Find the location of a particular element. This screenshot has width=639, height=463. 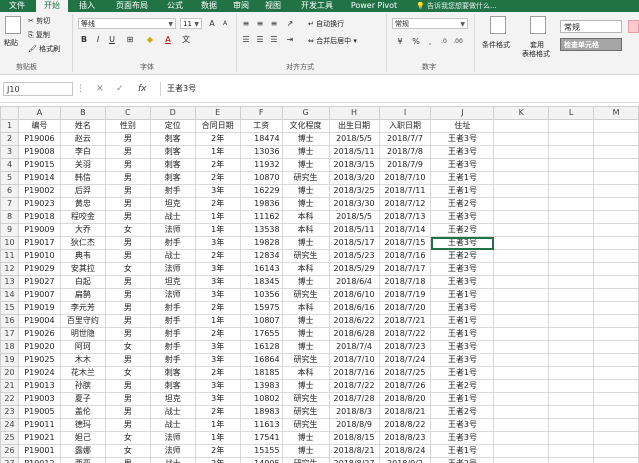

cell: 10807 is located at coordinates (261, 321).